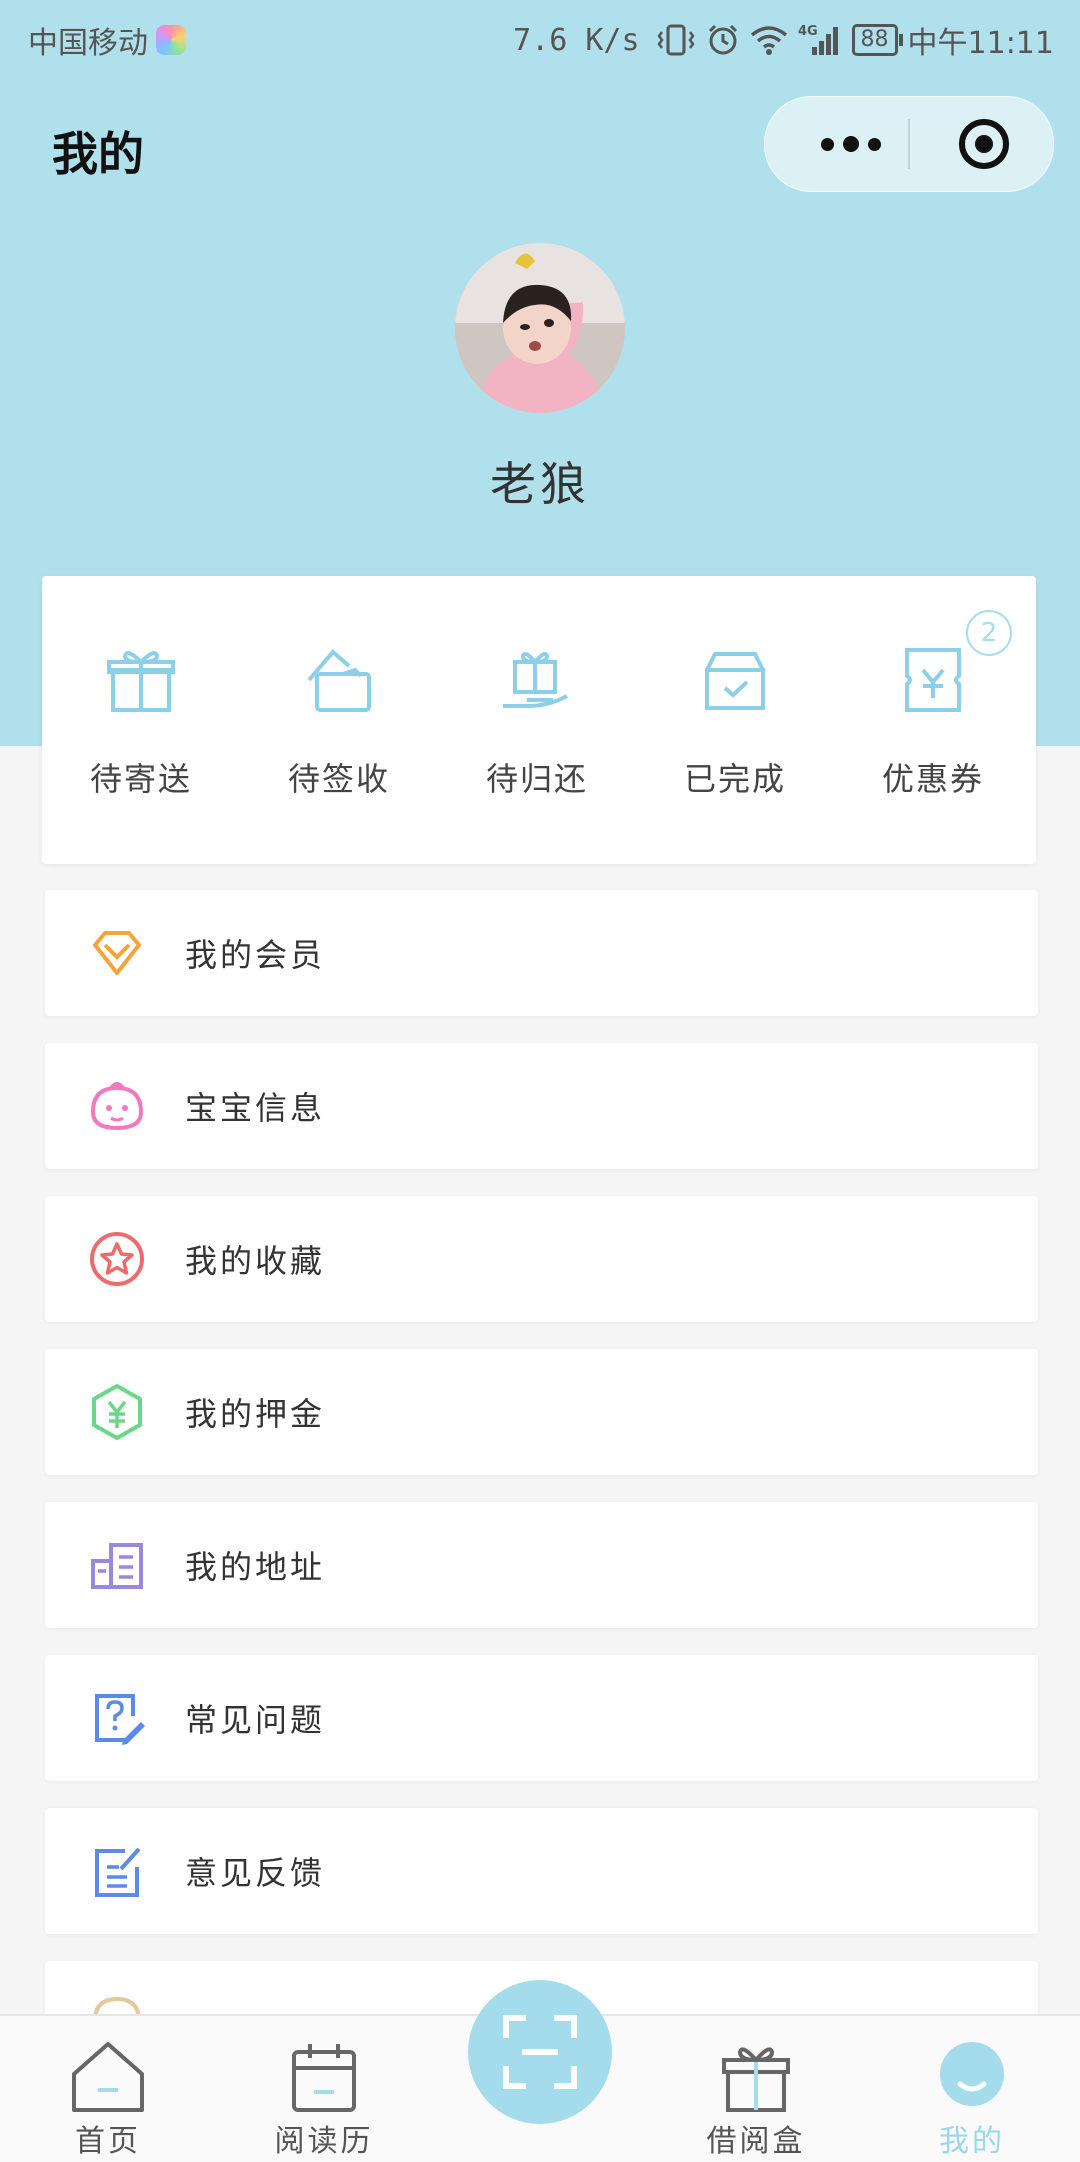 The height and width of the screenshot is (2162, 1080). What do you see at coordinates (339, 720) in the screenshot?
I see `order-pending-receive: 待签收` at bounding box center [339, 720].